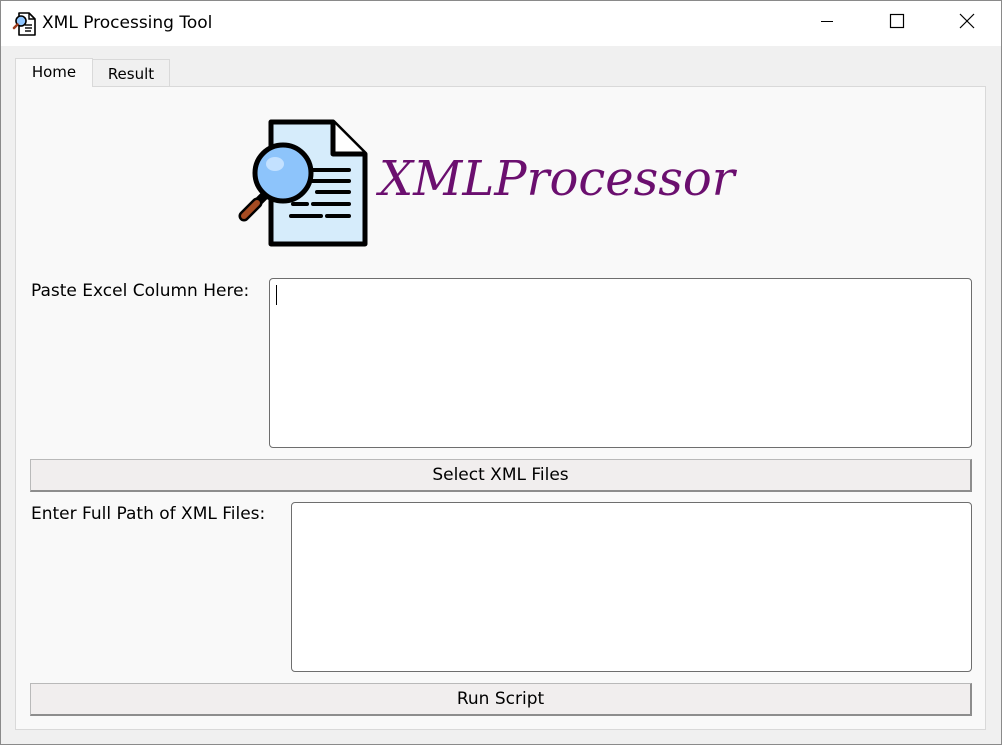 Image resolution: width=1002 pixels, height=745 pixels. I want to click on maximize-button, so click(897, 23).